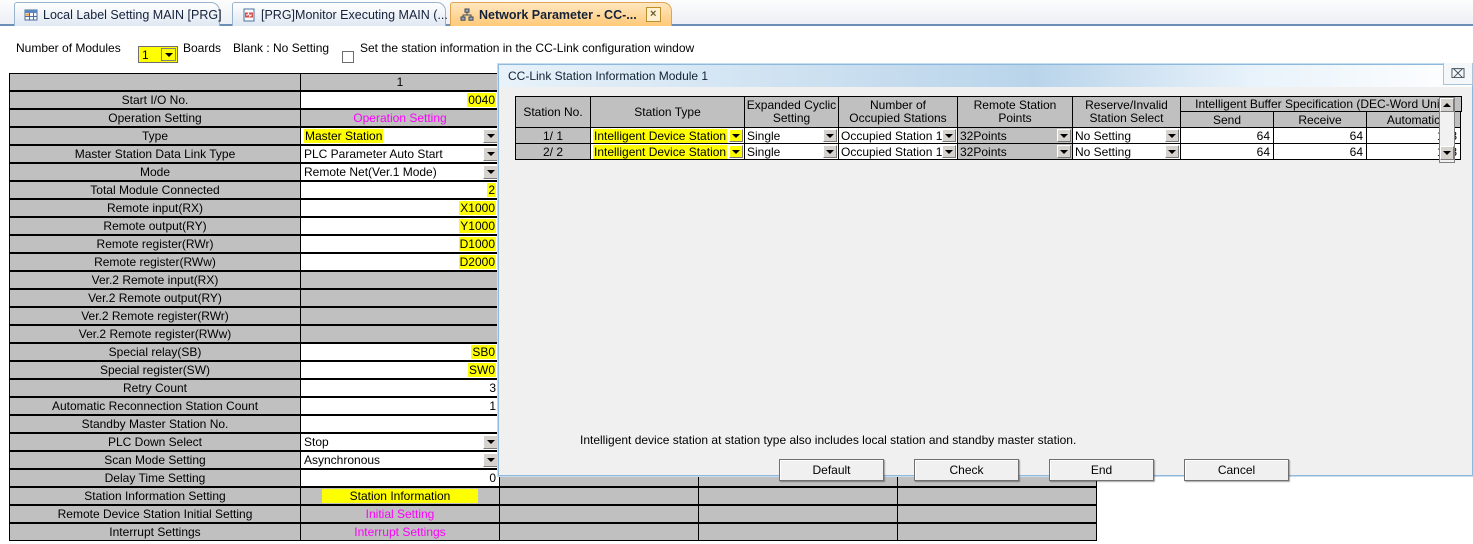  What do you see at coordinates (400, 244) in the screenshot?
I see `grid-row-value: D1000` at bounding box center [400, 244].